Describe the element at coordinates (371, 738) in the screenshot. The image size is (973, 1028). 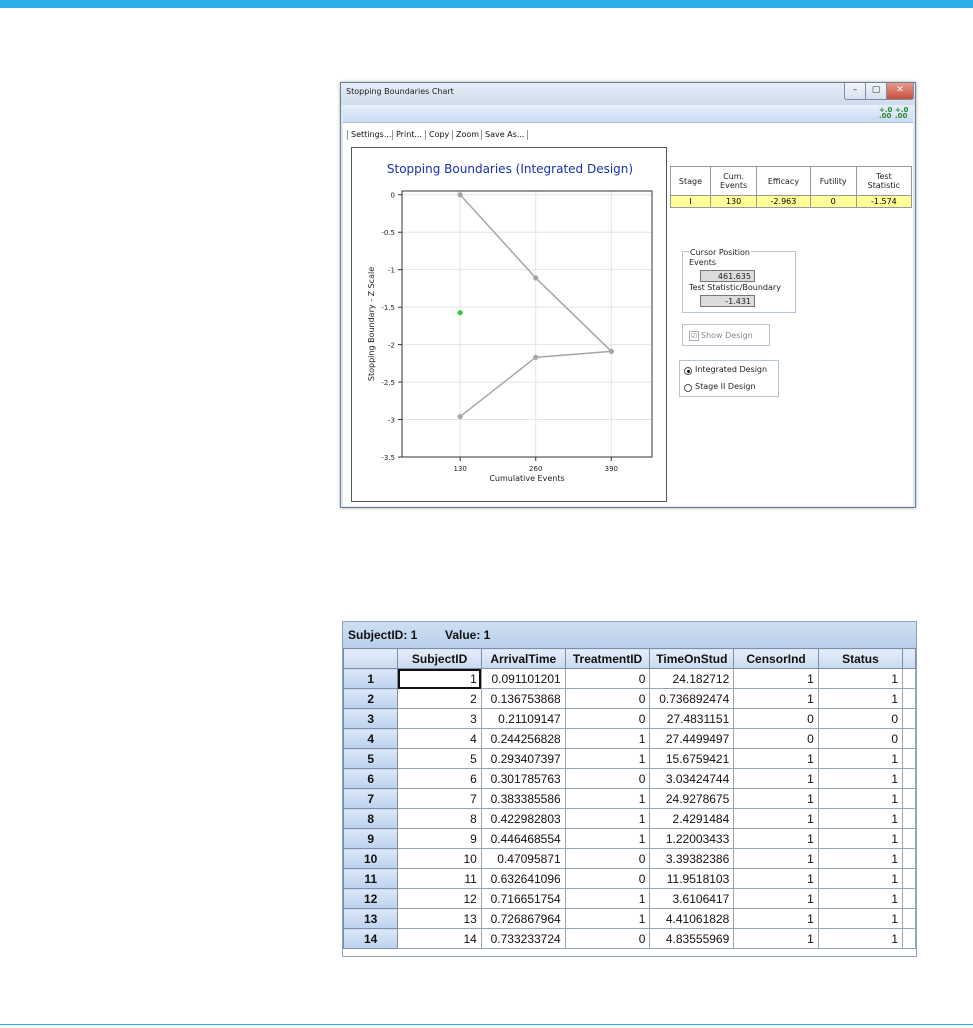
I see `row-header: 4` at that location.